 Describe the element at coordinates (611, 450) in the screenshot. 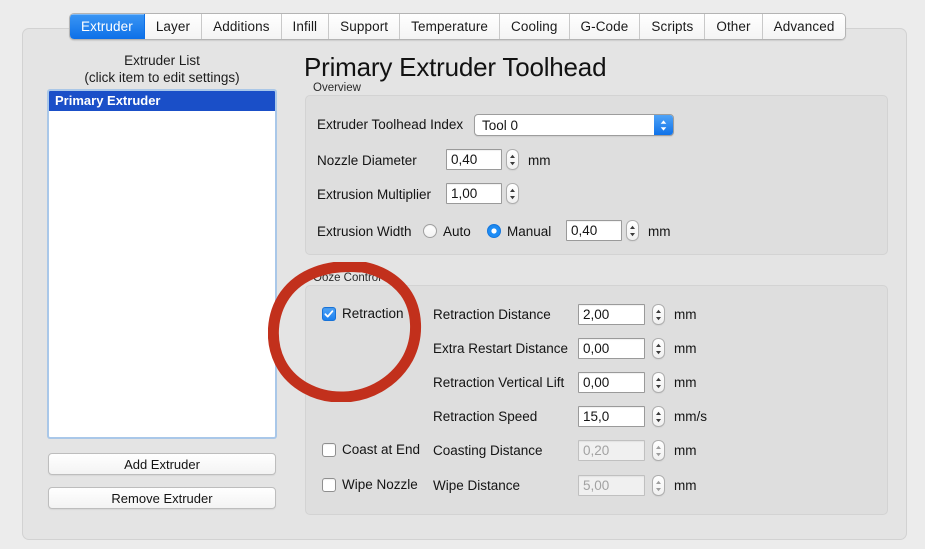

I see `coasting-distance-input: 0,20` at that location.